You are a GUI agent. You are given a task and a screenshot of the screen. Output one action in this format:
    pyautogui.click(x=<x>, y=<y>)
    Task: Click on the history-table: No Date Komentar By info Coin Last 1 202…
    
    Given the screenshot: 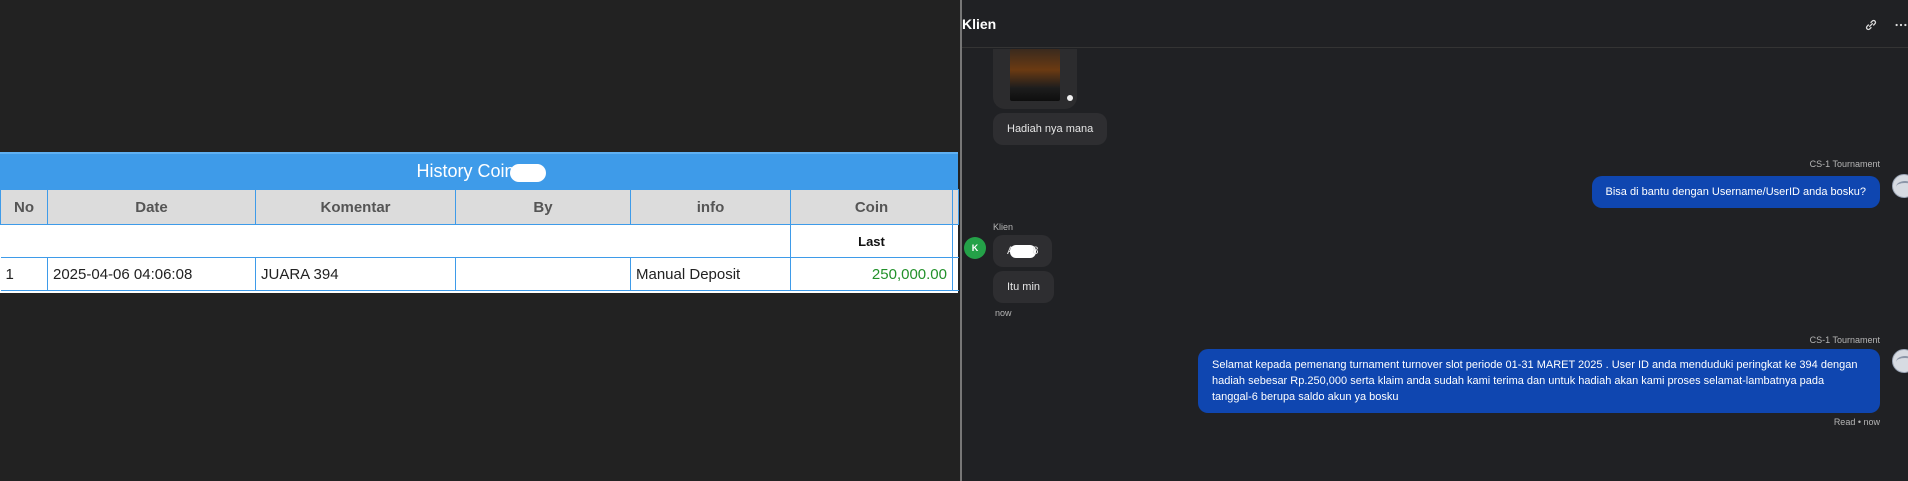 What is the action you would take?
    pyautogui.click(x=479, y=240)
    